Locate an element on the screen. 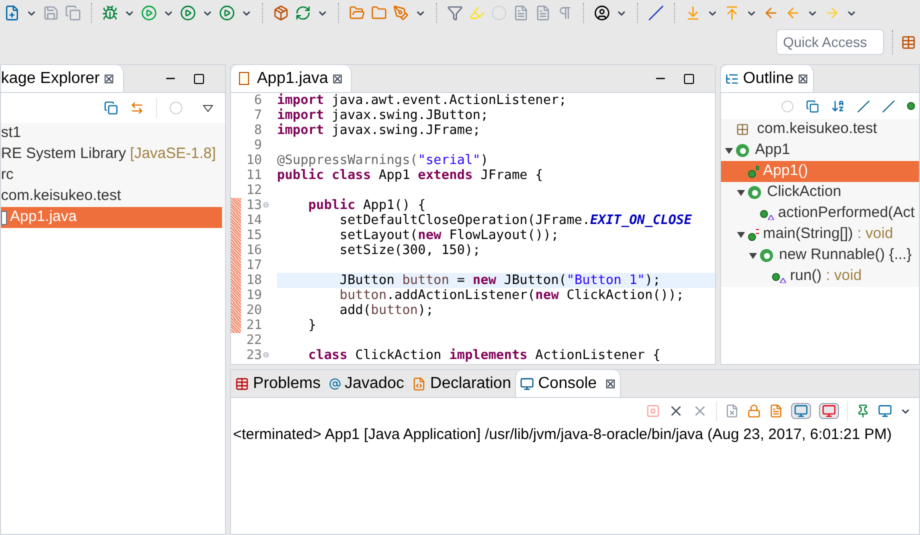  line-number: 8 is located at coordinates (258, 130).